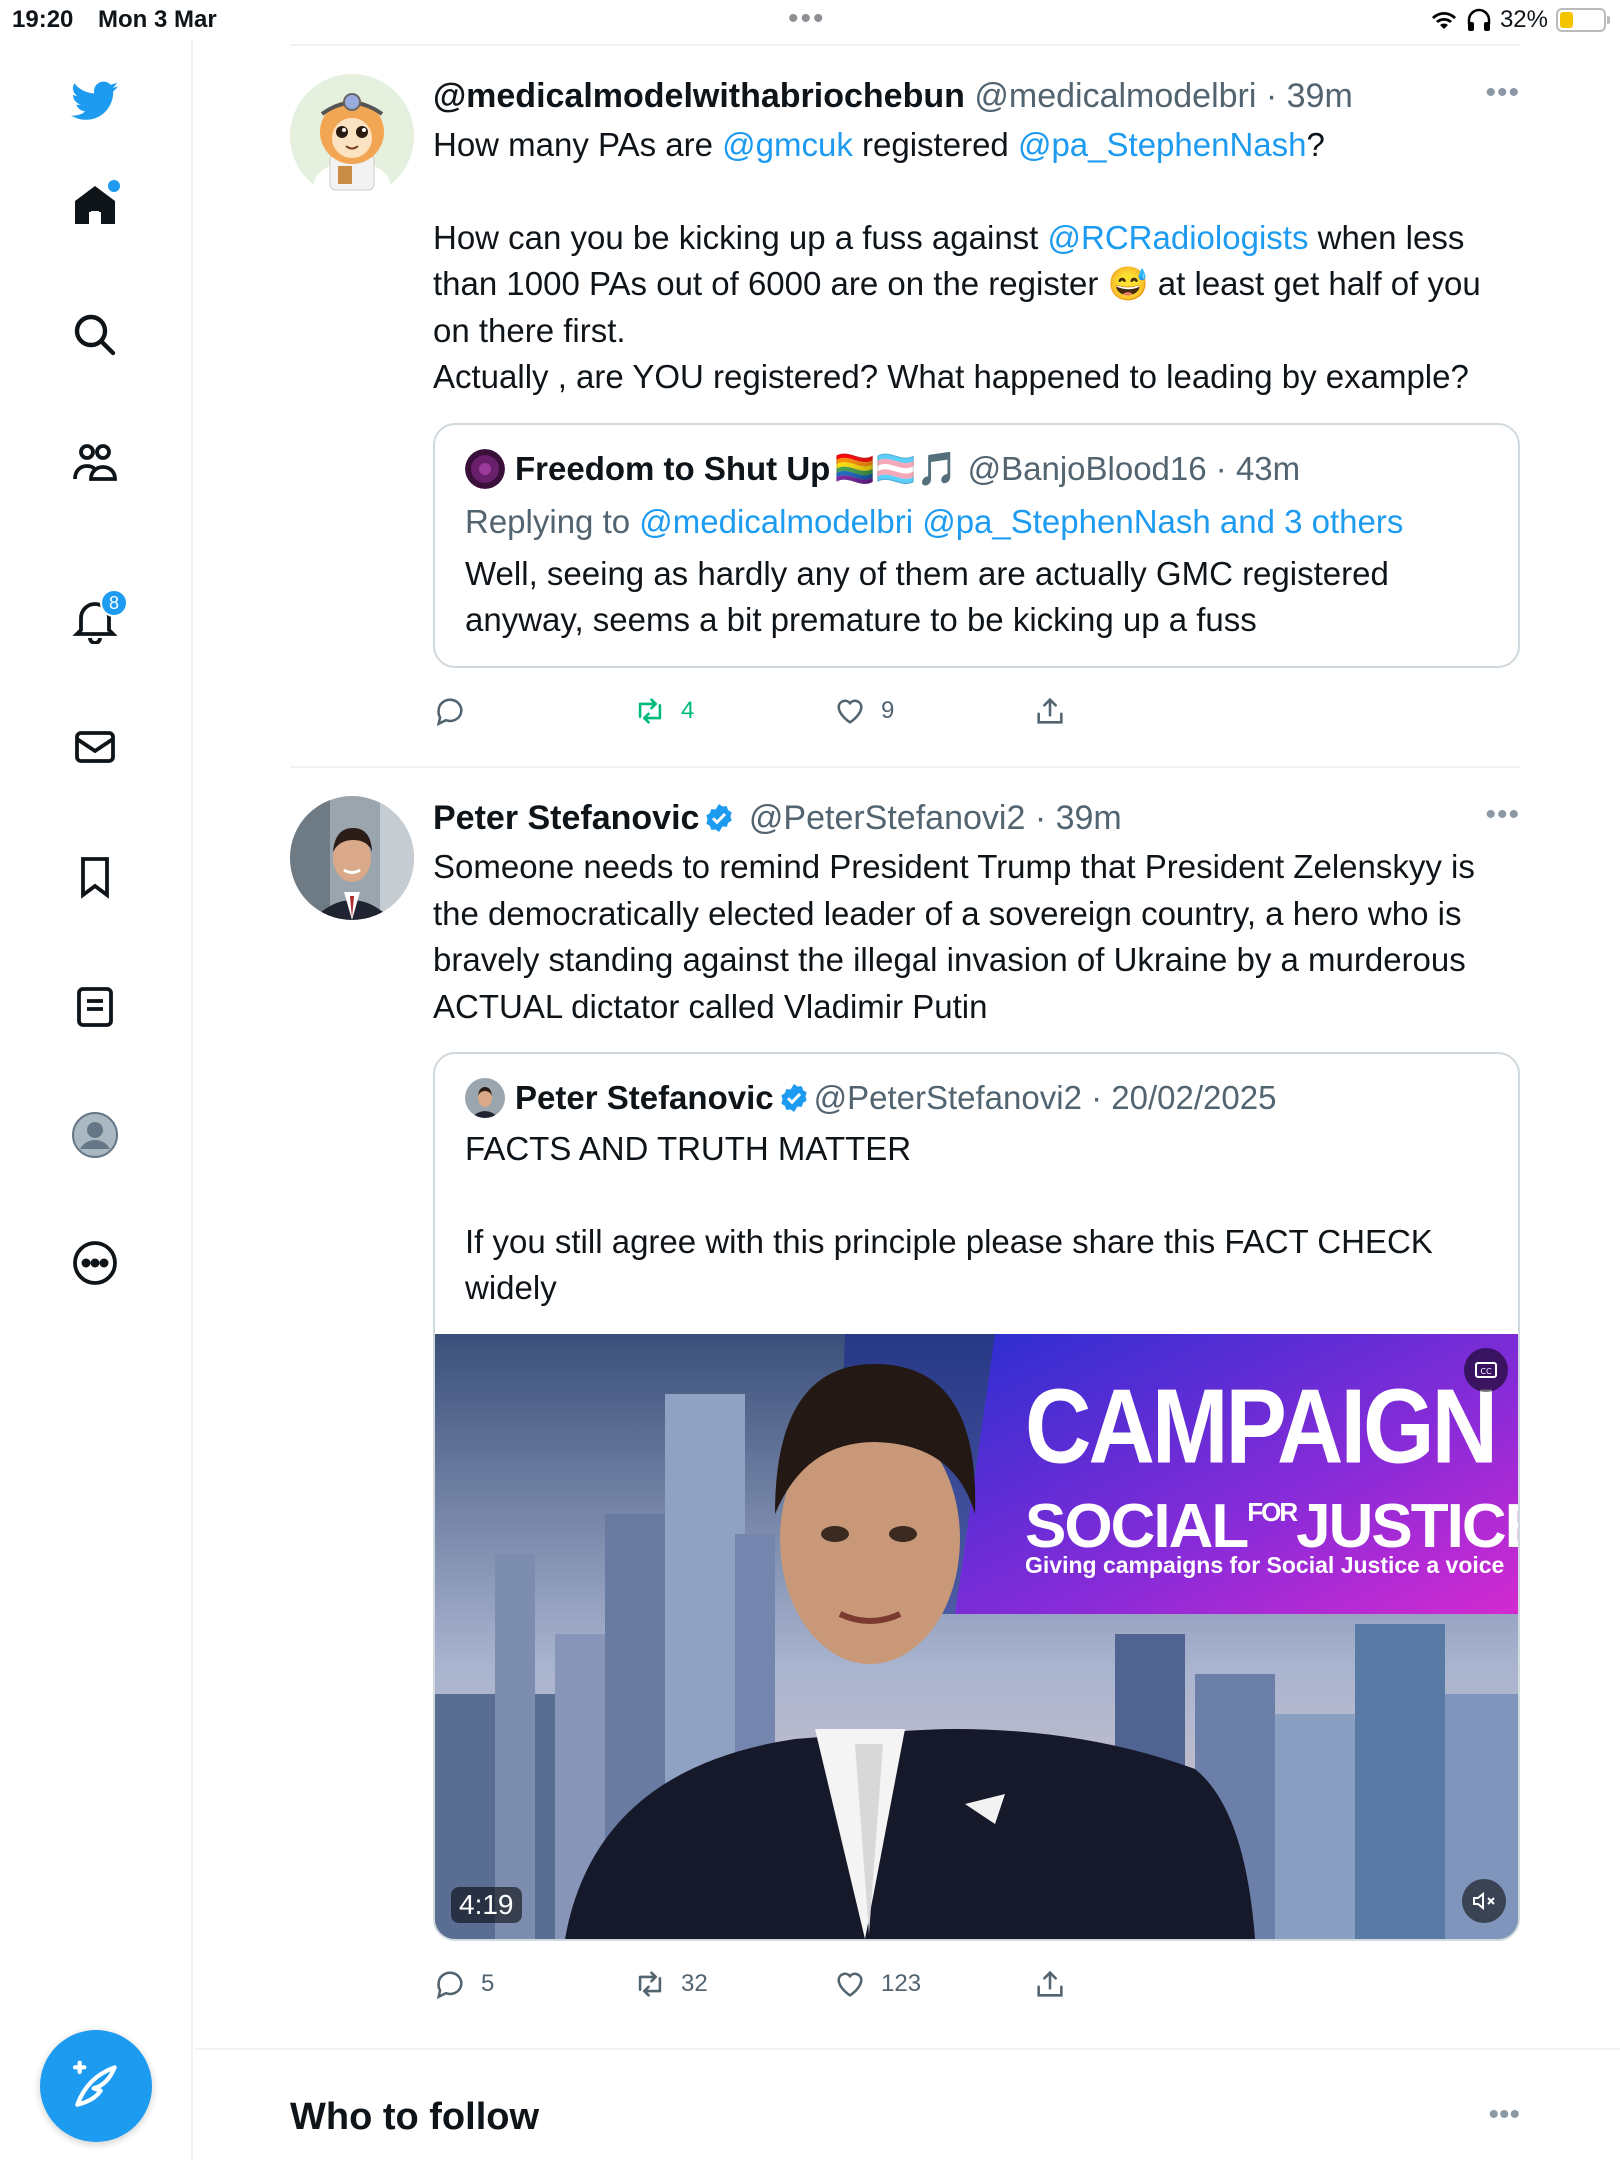 This screenshot has height=2160, width=1620. I want to click on tweet-author-handle: @medicalmodelbri, so click(1115, 96).